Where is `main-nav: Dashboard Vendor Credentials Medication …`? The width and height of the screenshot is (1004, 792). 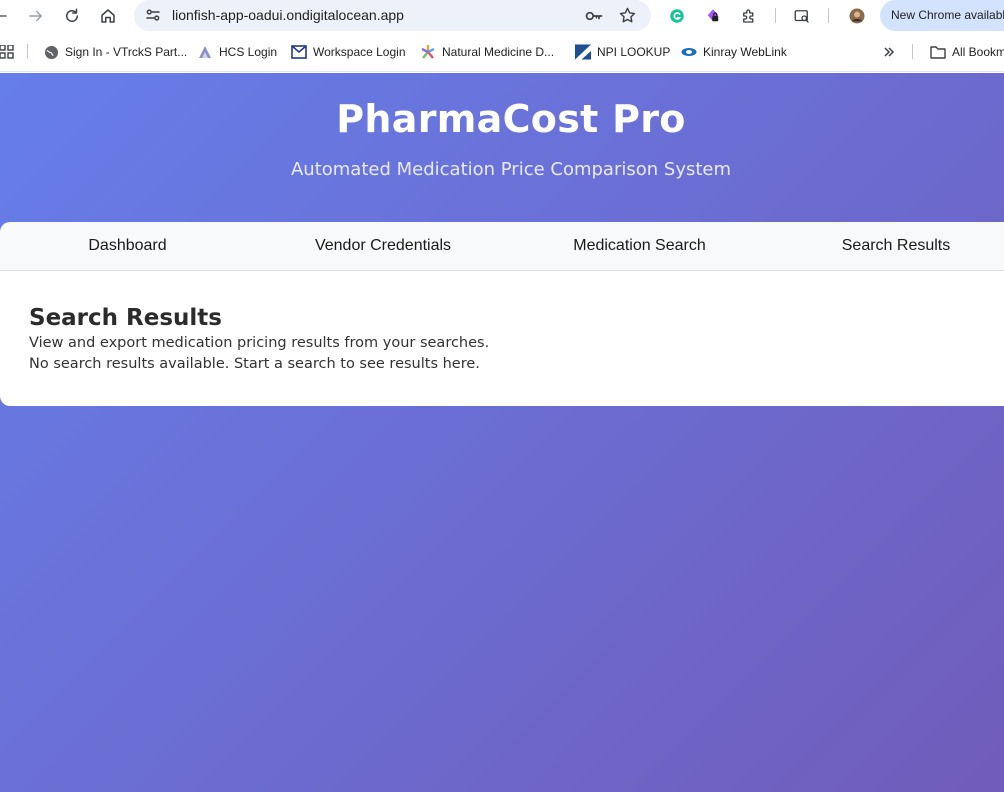
main-nav: Dashboard Vendor Credentials Medication … is located at coordinates (502, 246).